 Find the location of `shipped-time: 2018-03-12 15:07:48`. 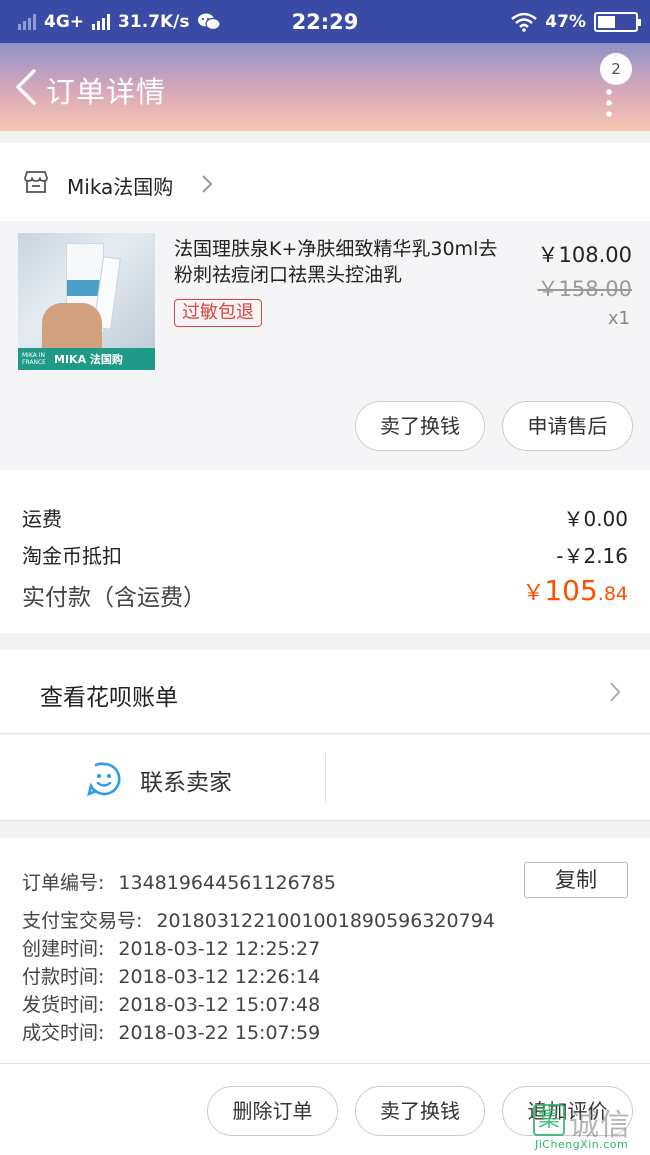

shipped-time: 2018-03-12 15:07:48 is located at coordinates (219, 1005).